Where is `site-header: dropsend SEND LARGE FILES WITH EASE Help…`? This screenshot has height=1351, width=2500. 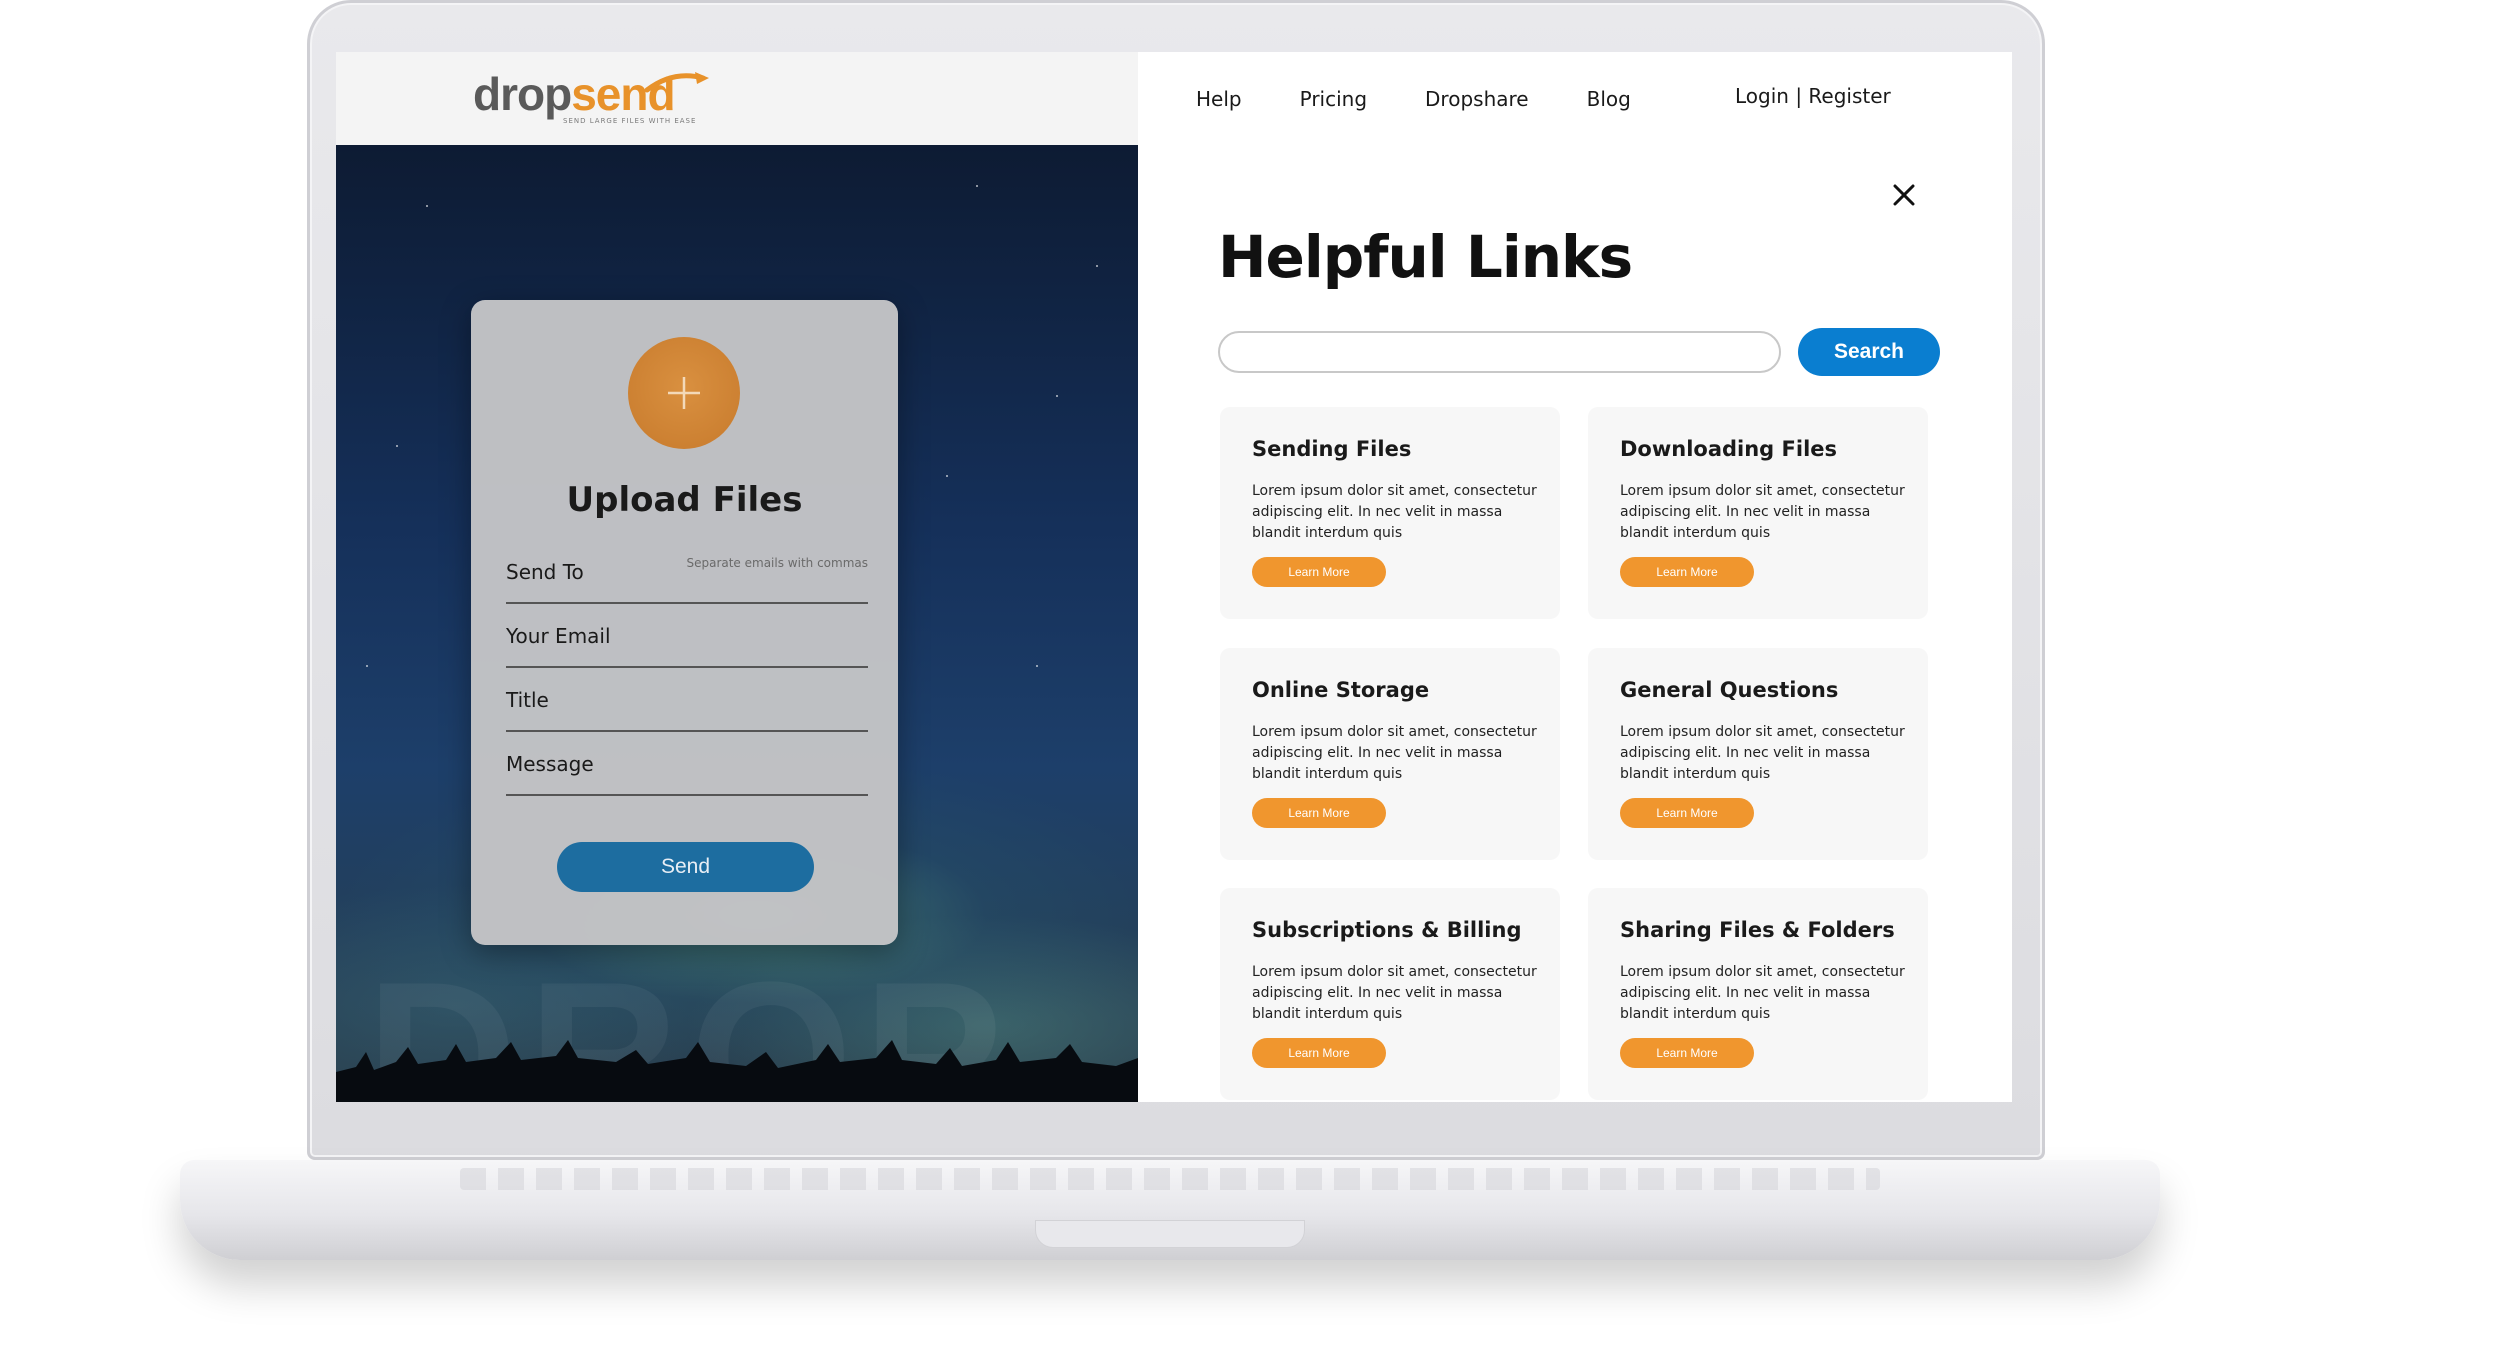
site-header: dropsend SEND LARGE FILES WITH EASE Help… is located at coordinates (1174, 98).